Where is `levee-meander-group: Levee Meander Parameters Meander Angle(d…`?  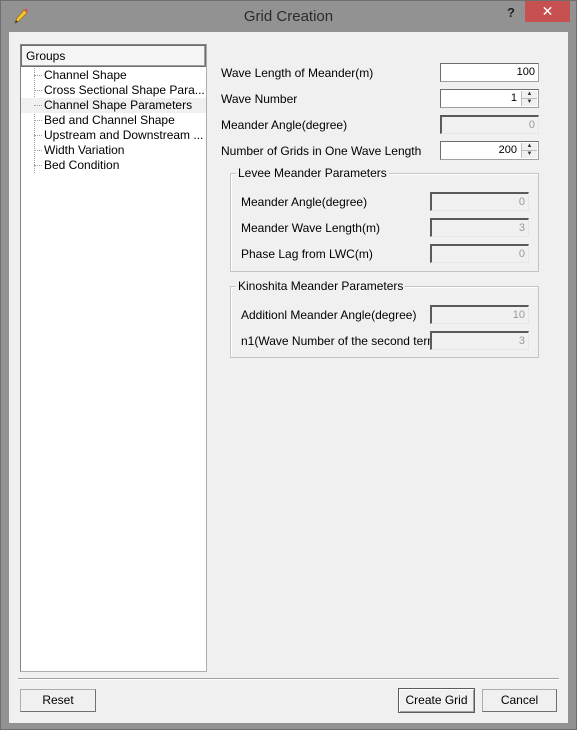 levee-meander-group: Levee Meander Parameters Meander Angle(d… is located at coordinates (384, 219).